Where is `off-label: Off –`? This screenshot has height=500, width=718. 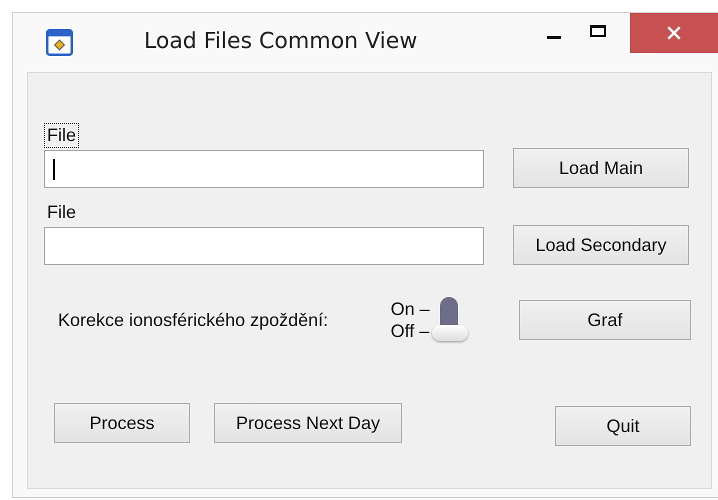
off-label: Off – is located at coordinates (410, 331).